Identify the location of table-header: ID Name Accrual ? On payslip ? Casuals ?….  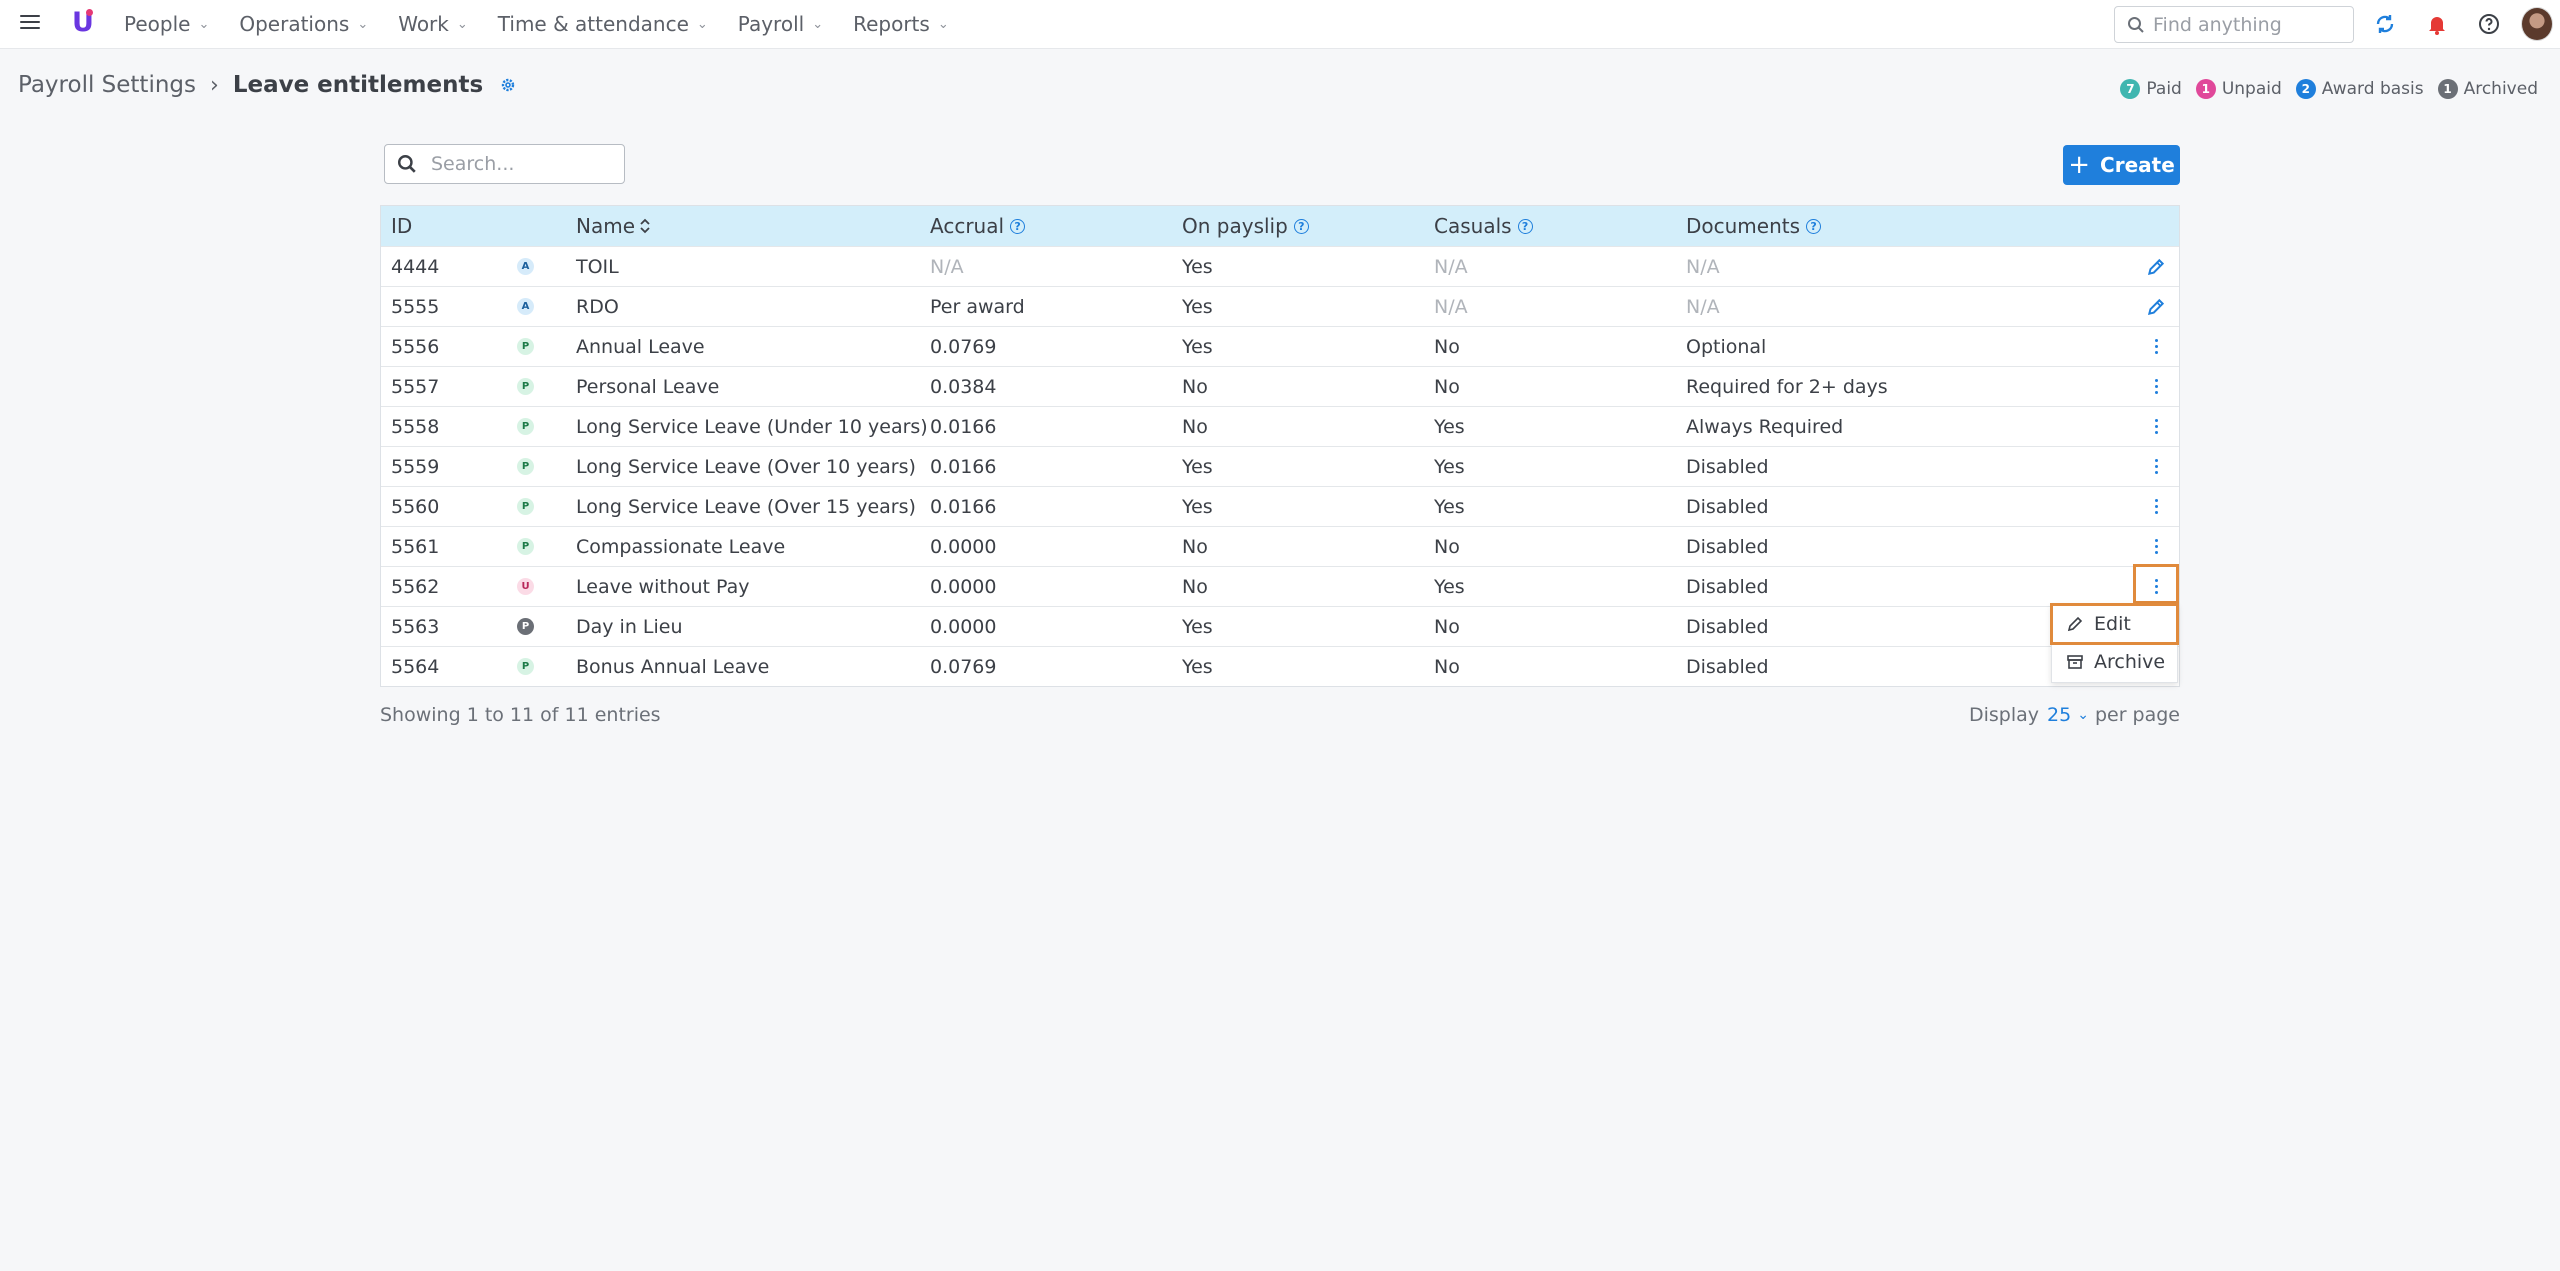
(1280, 226).